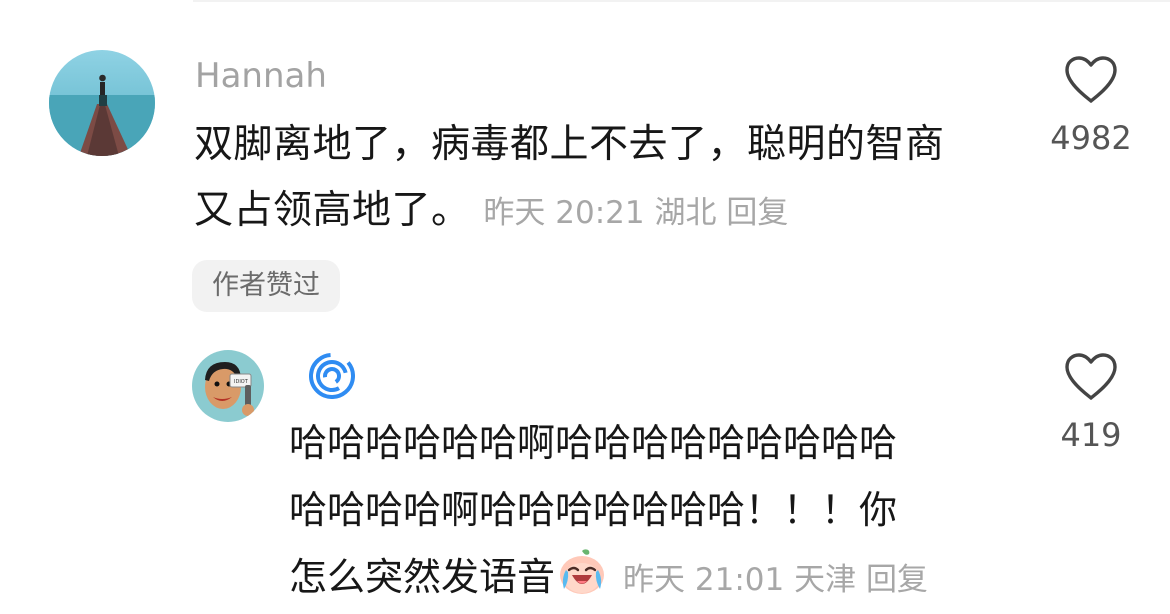 This screenshot has width=1170, height=614. Describe the element at coordinates (582, 571) in the screenshot. I see `crying-laughing-emoji` at that location.